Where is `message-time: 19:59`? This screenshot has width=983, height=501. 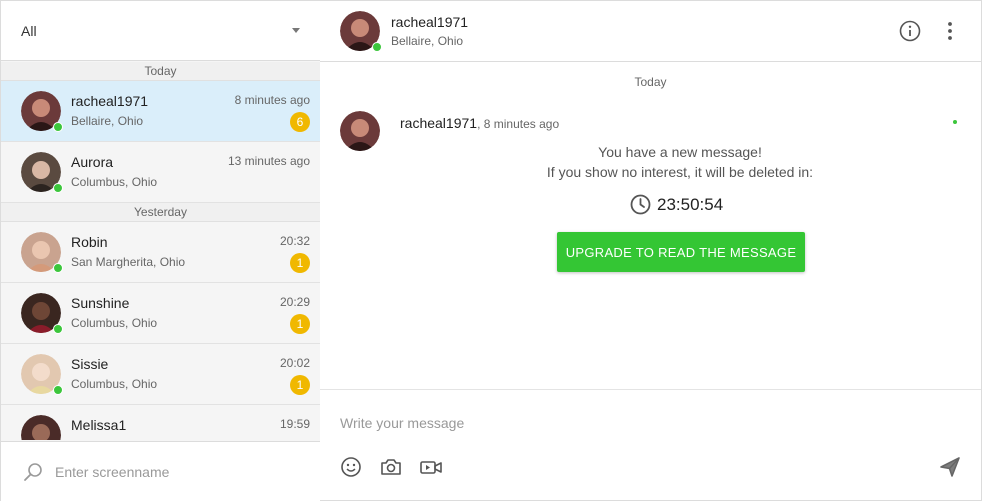
message-time: 19:59 is located at coordinates (294, 424).